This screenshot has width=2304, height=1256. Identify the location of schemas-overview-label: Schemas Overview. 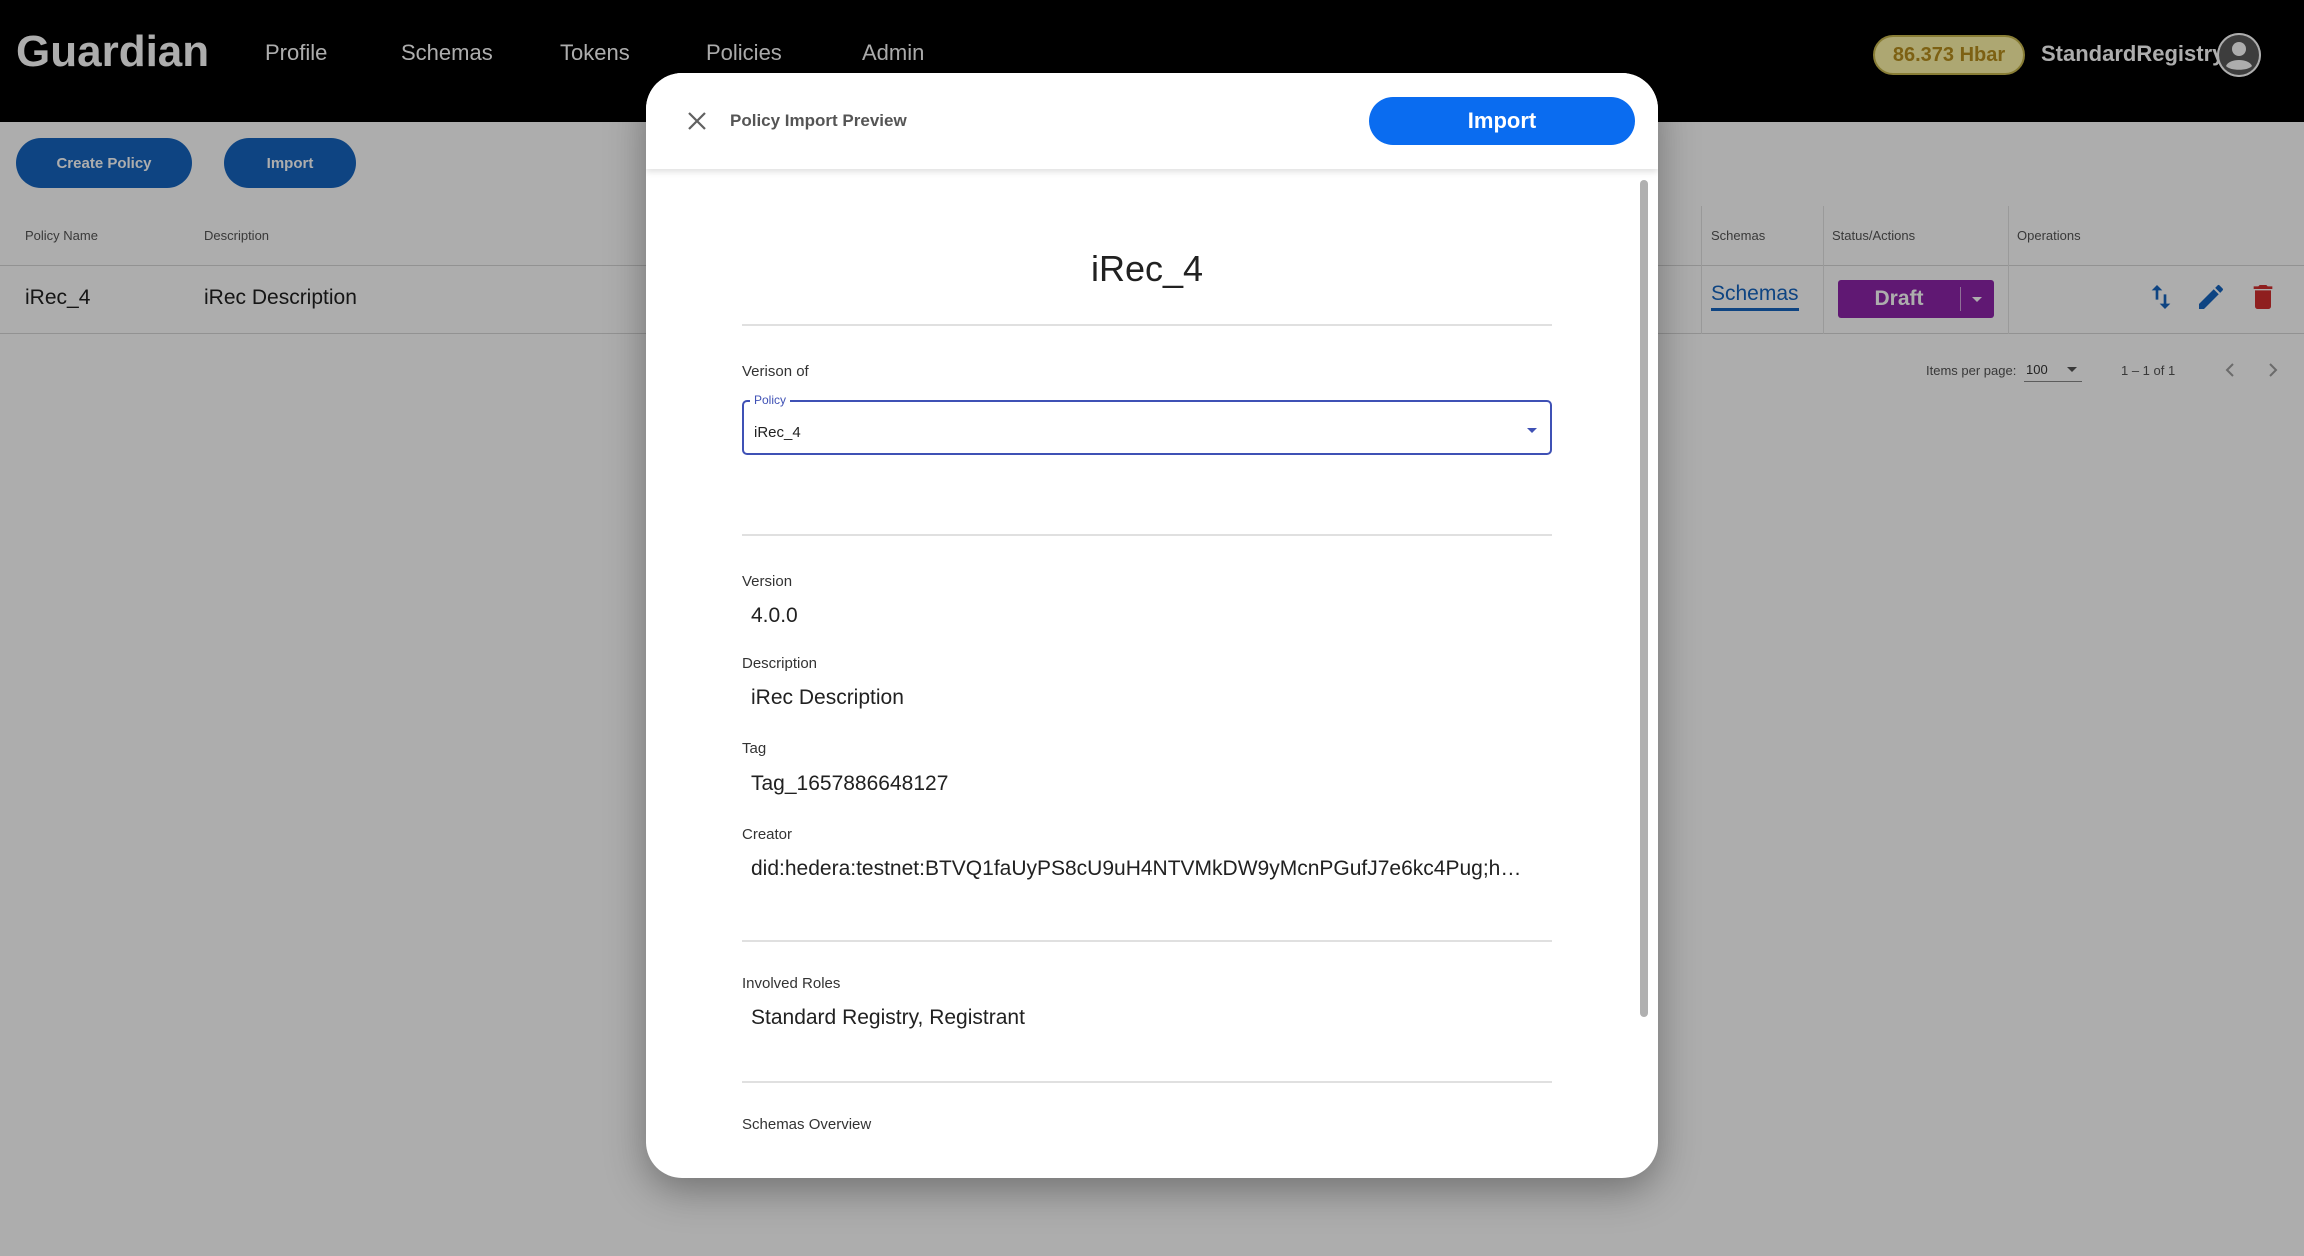
(807, 1124).